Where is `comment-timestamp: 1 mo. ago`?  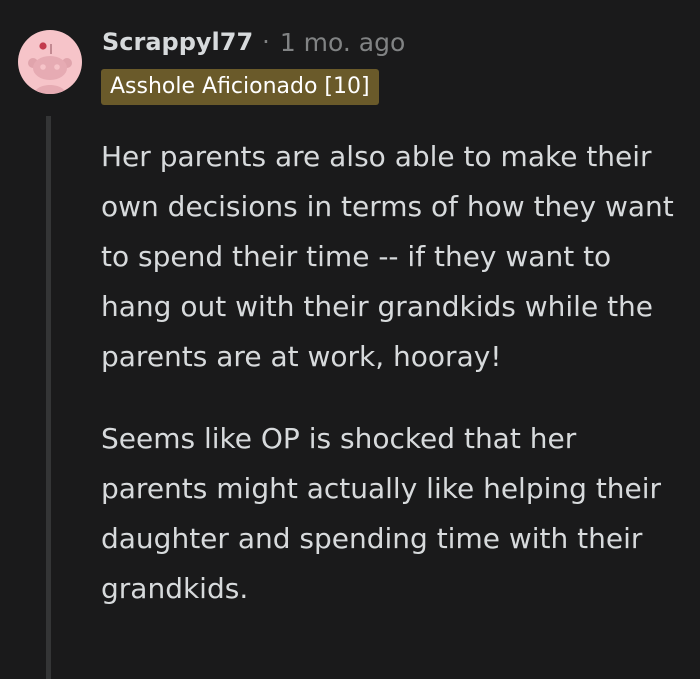
comment-timestamp: 1 mo. ago is located at coordinates (342, 42).